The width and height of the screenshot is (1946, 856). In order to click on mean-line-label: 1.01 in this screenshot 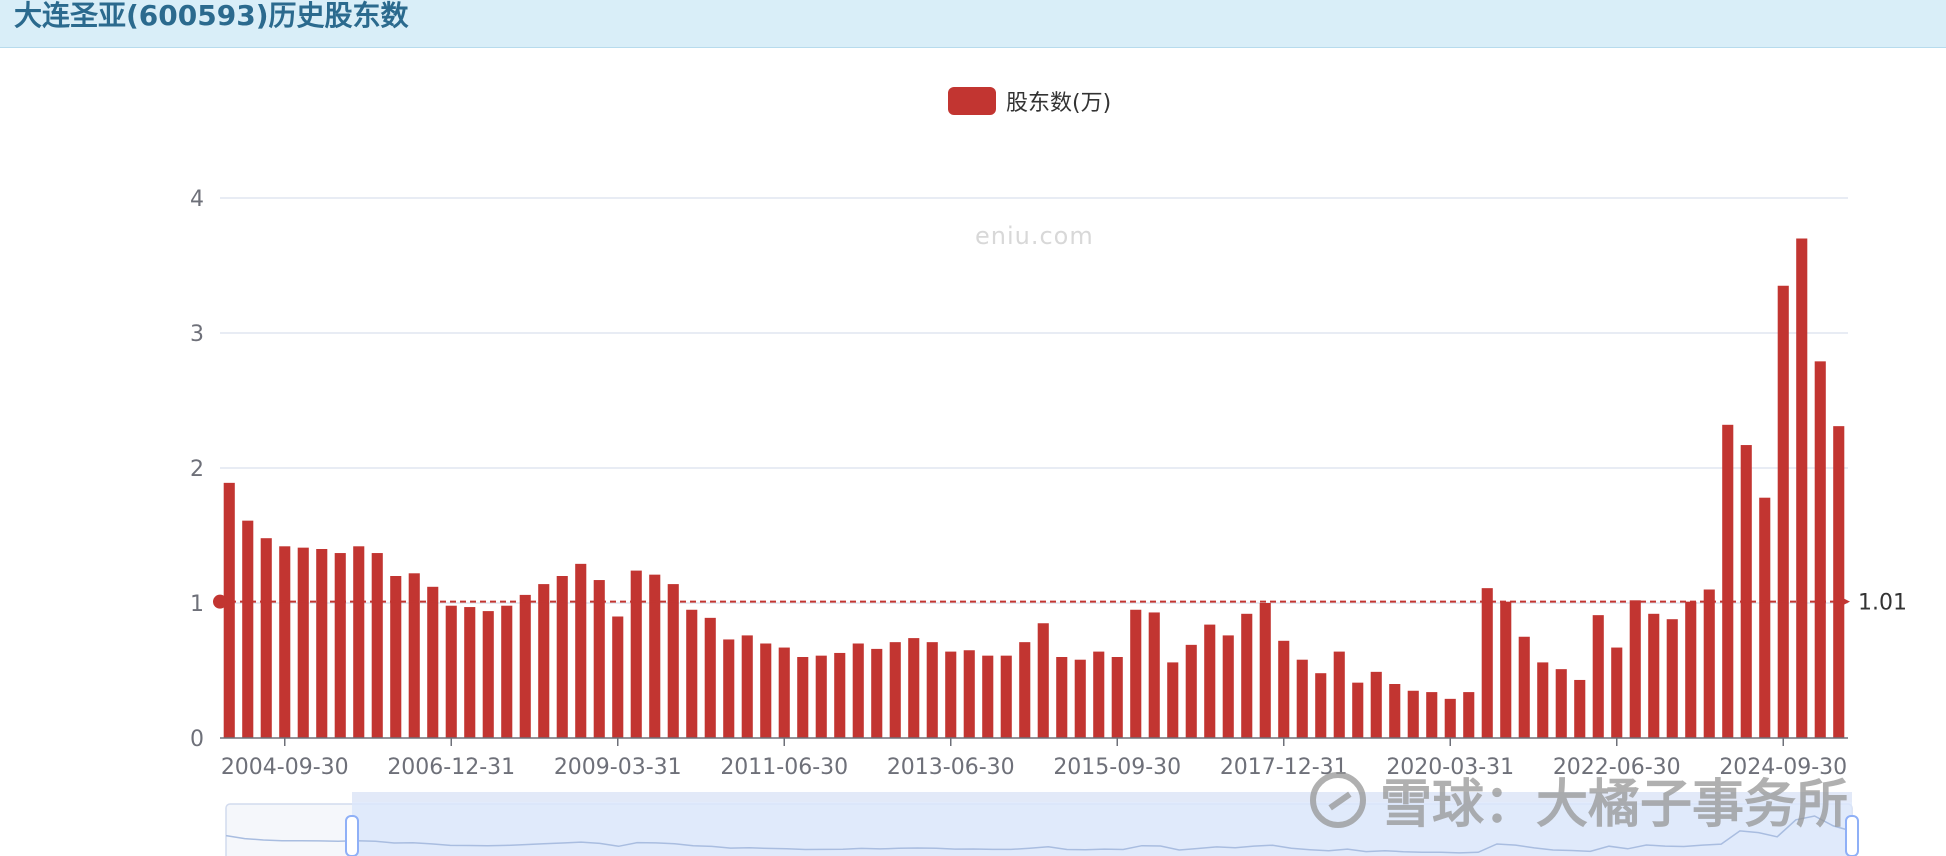, I will do `click(1882, 603)`.